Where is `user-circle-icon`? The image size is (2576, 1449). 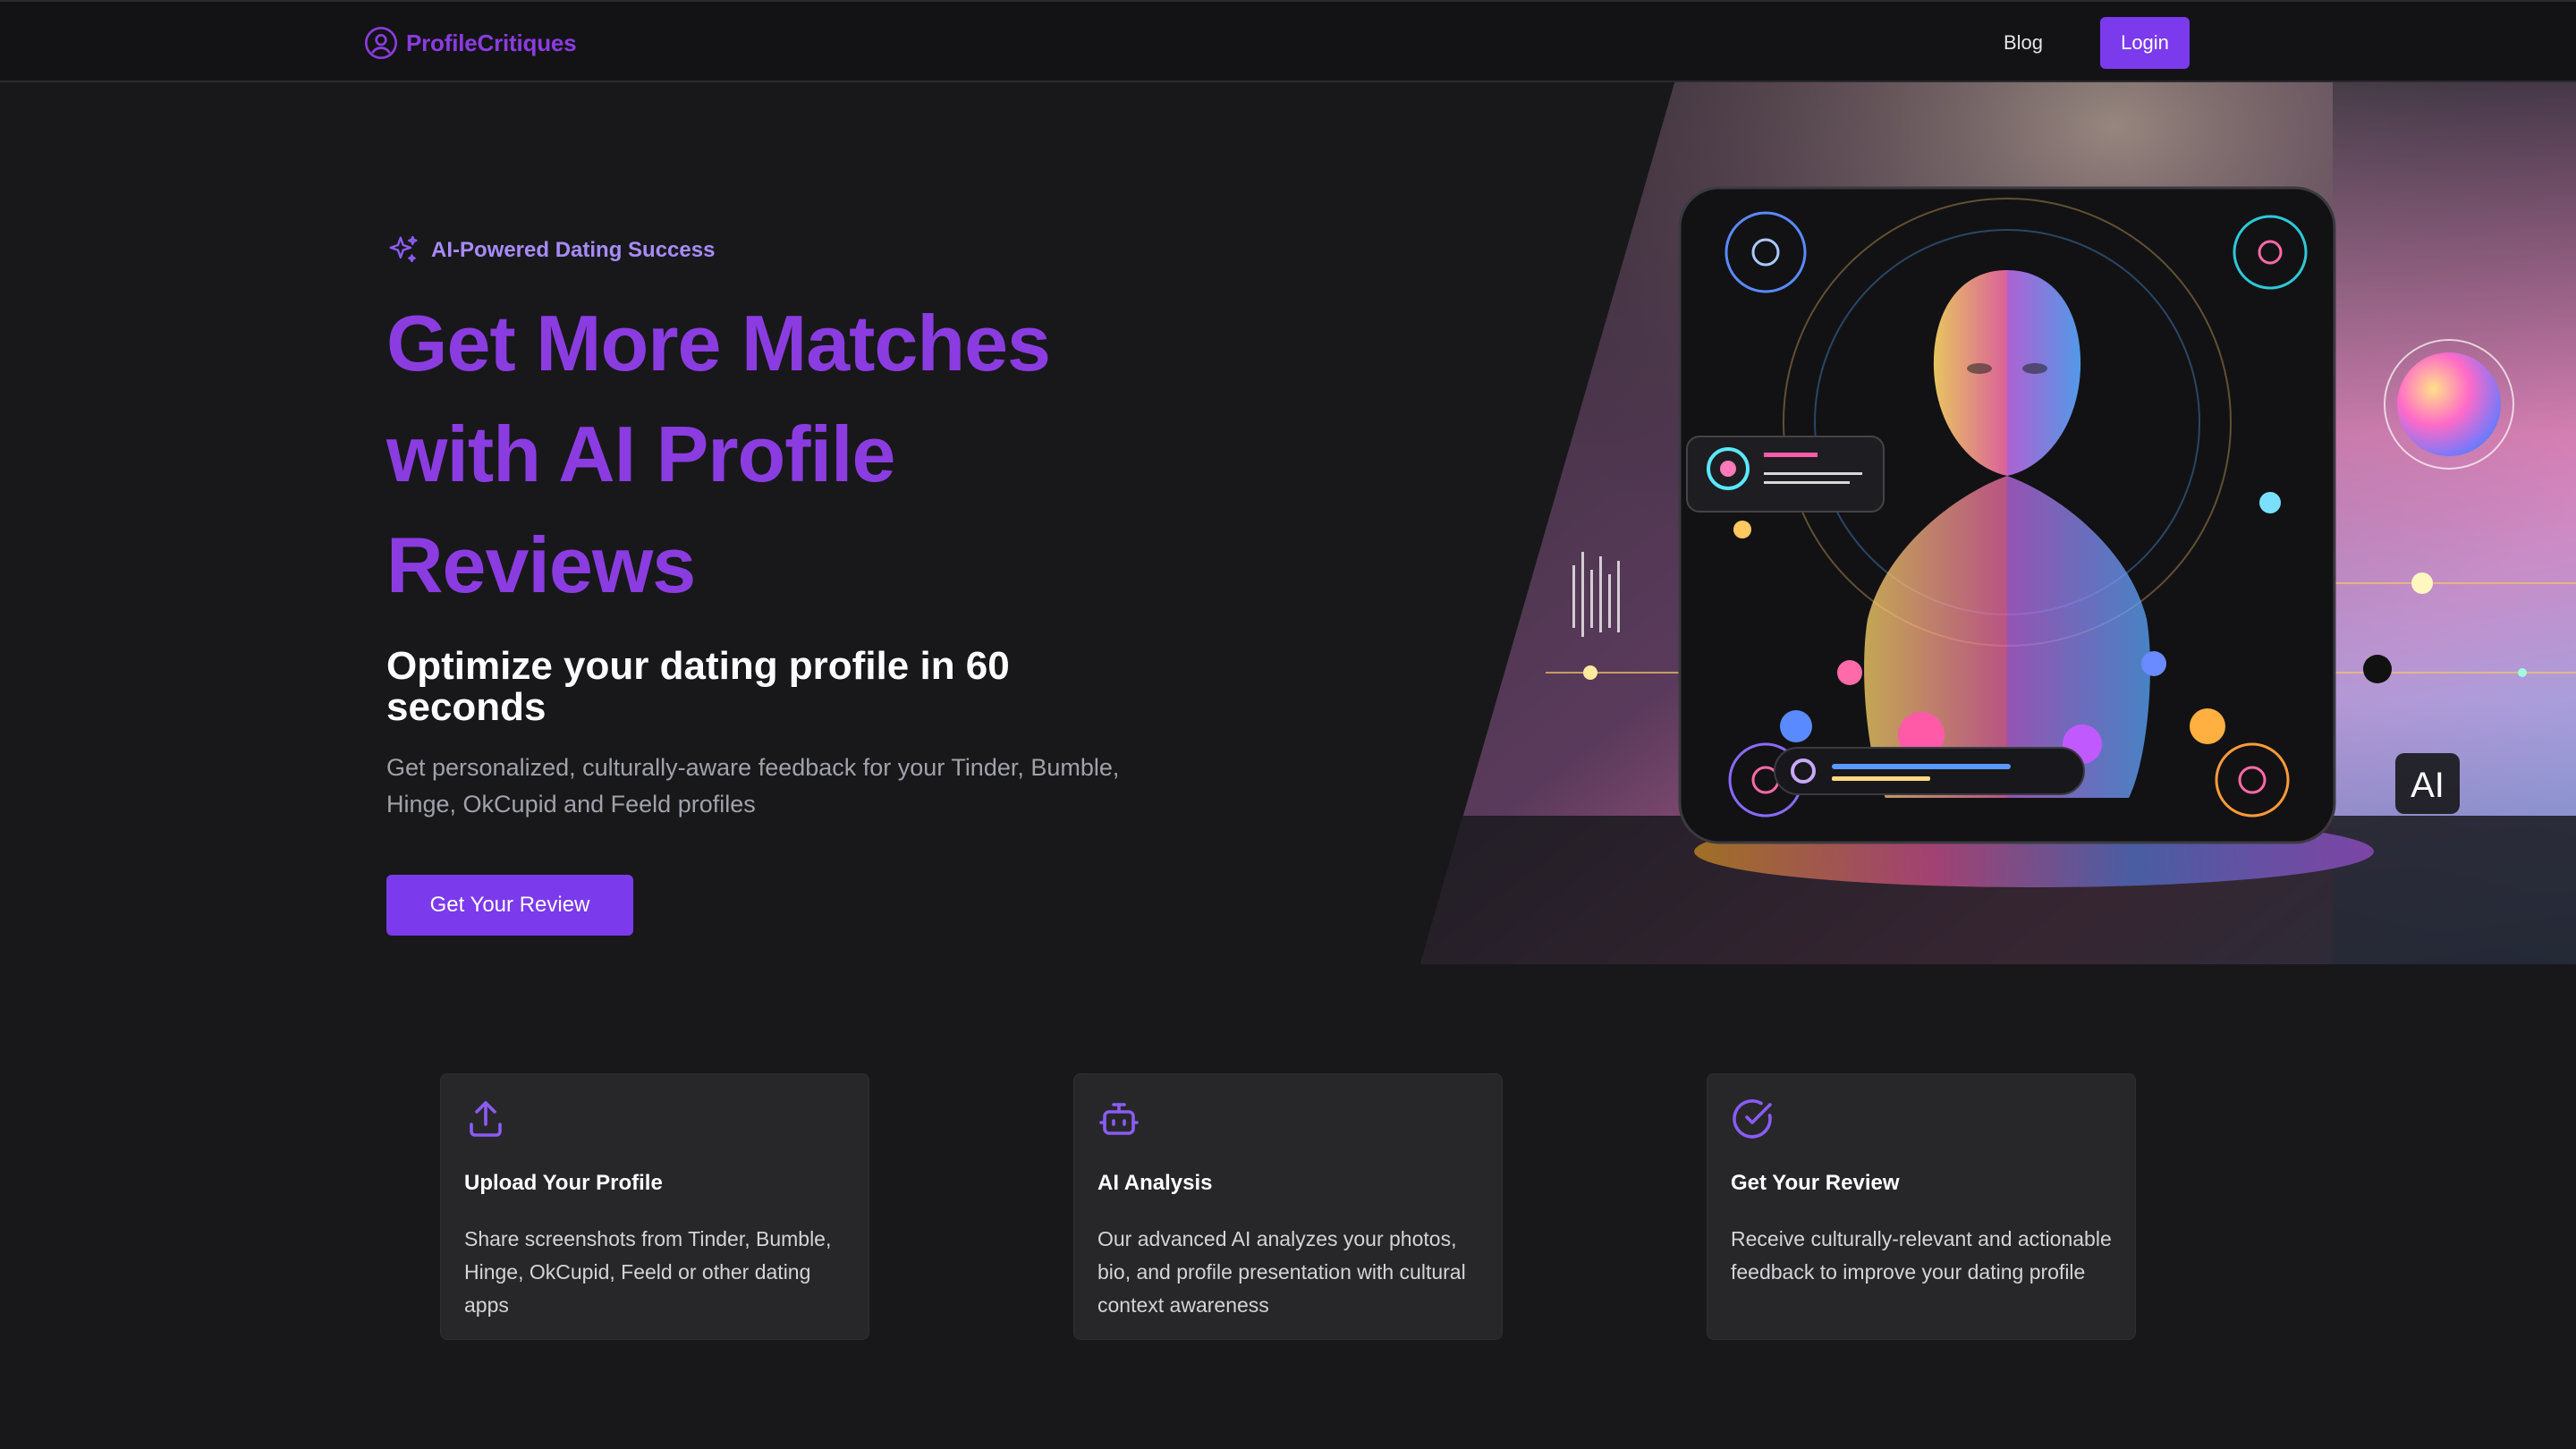 user-circle-icon is located at coordinates (381, 43).